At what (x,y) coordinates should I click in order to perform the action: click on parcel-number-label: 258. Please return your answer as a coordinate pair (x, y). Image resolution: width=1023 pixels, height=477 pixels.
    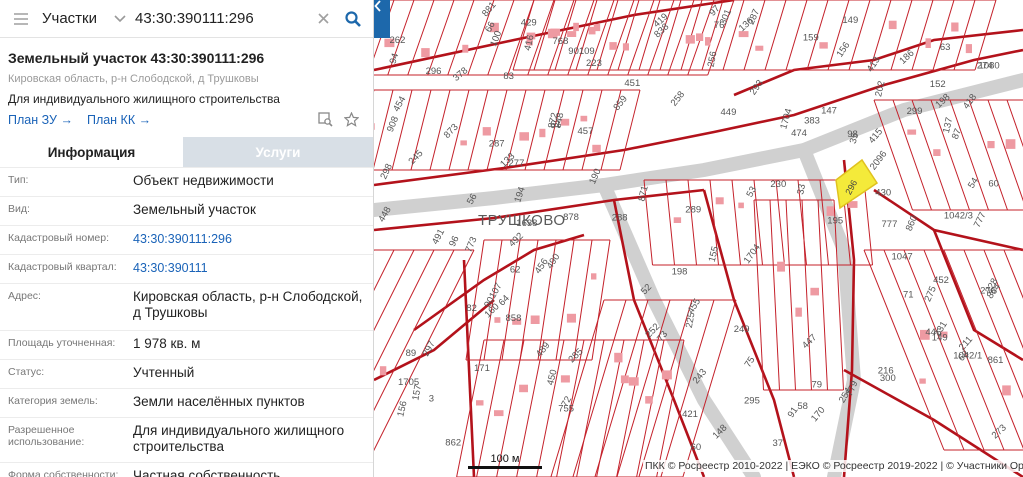
    Looking at the image, I should click on (678, 98).